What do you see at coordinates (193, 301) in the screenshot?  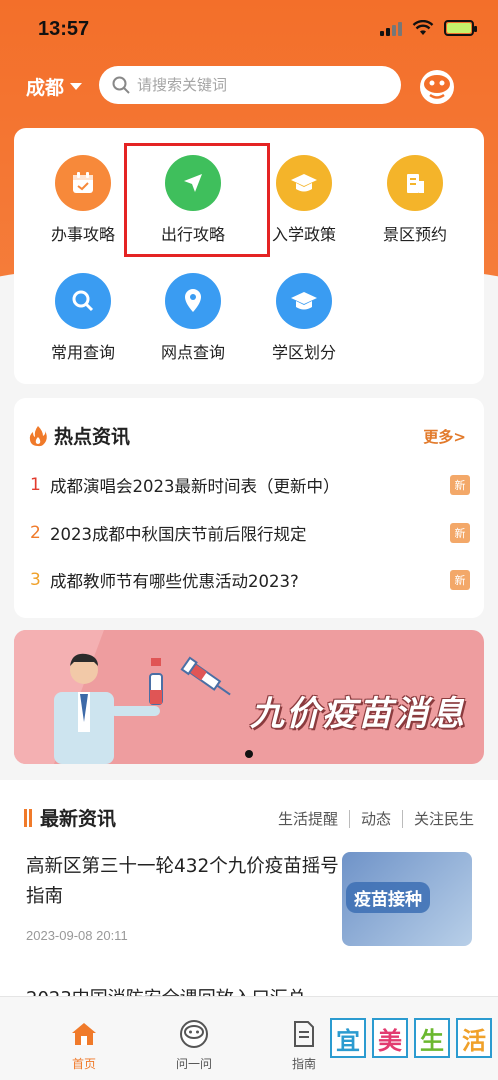 I see `location-pin-icon` at bounding box center [193, 301].